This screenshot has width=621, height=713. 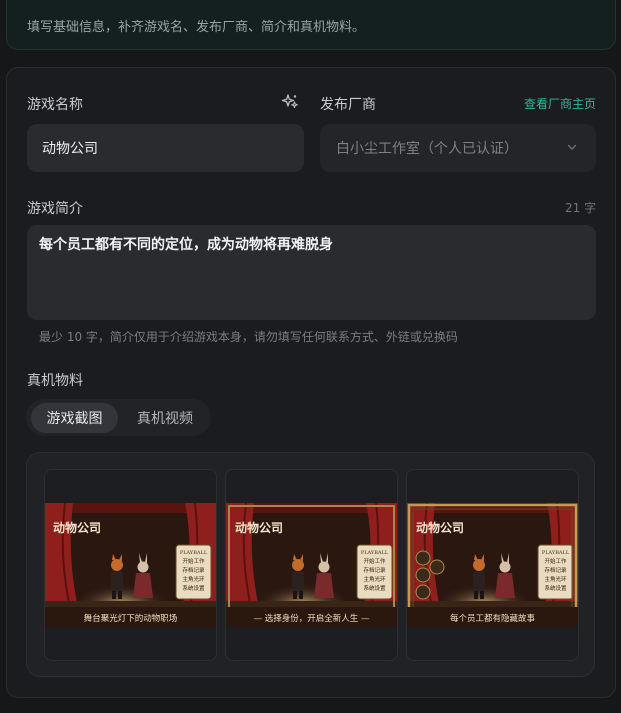 What do you see at coordinates (348, 105) in the screenshot?
I see `publisher-label: 发布厂商` at bounding box center [348, 105].